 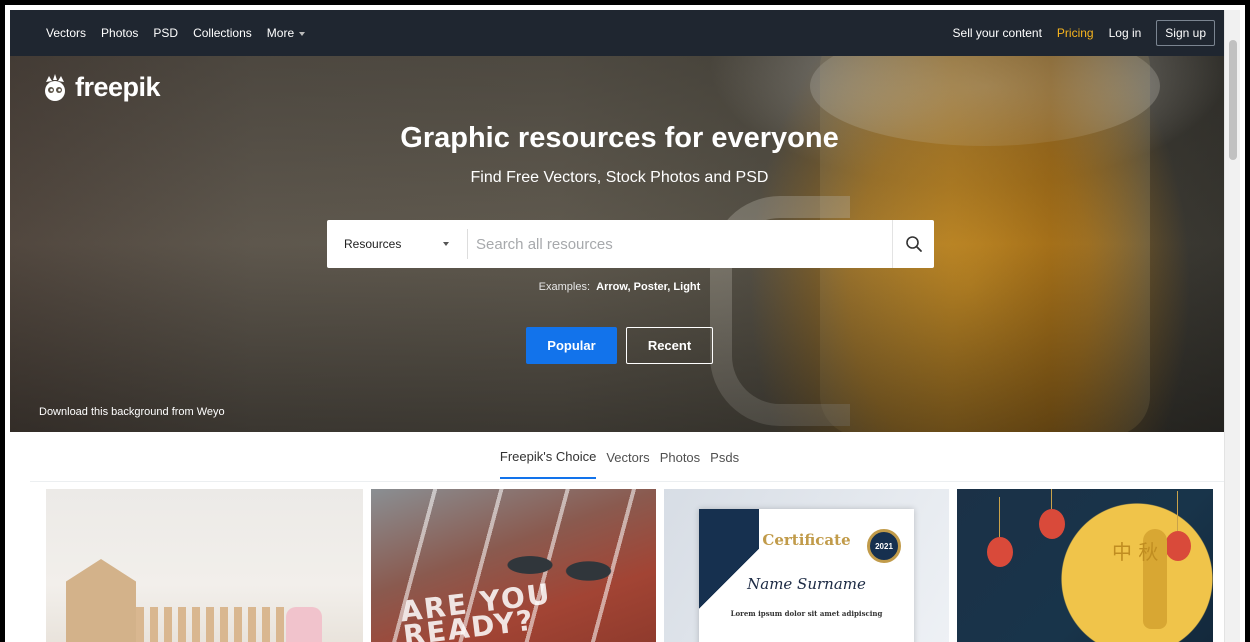 What do you see at coordinates (1085, 565) in the screenshot?
I see `resource-card-mid-autumn: 中 秋` at bounding box center [1085, 565].